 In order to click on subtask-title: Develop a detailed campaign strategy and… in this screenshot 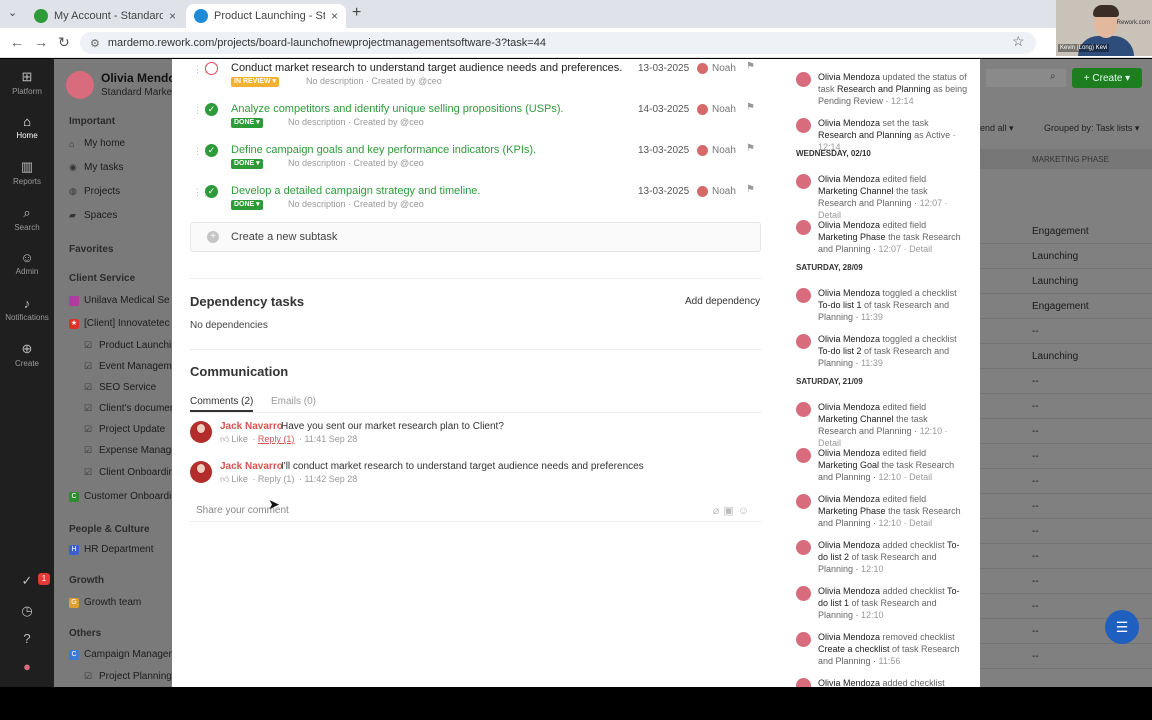, I will do `click(355, 191)`.